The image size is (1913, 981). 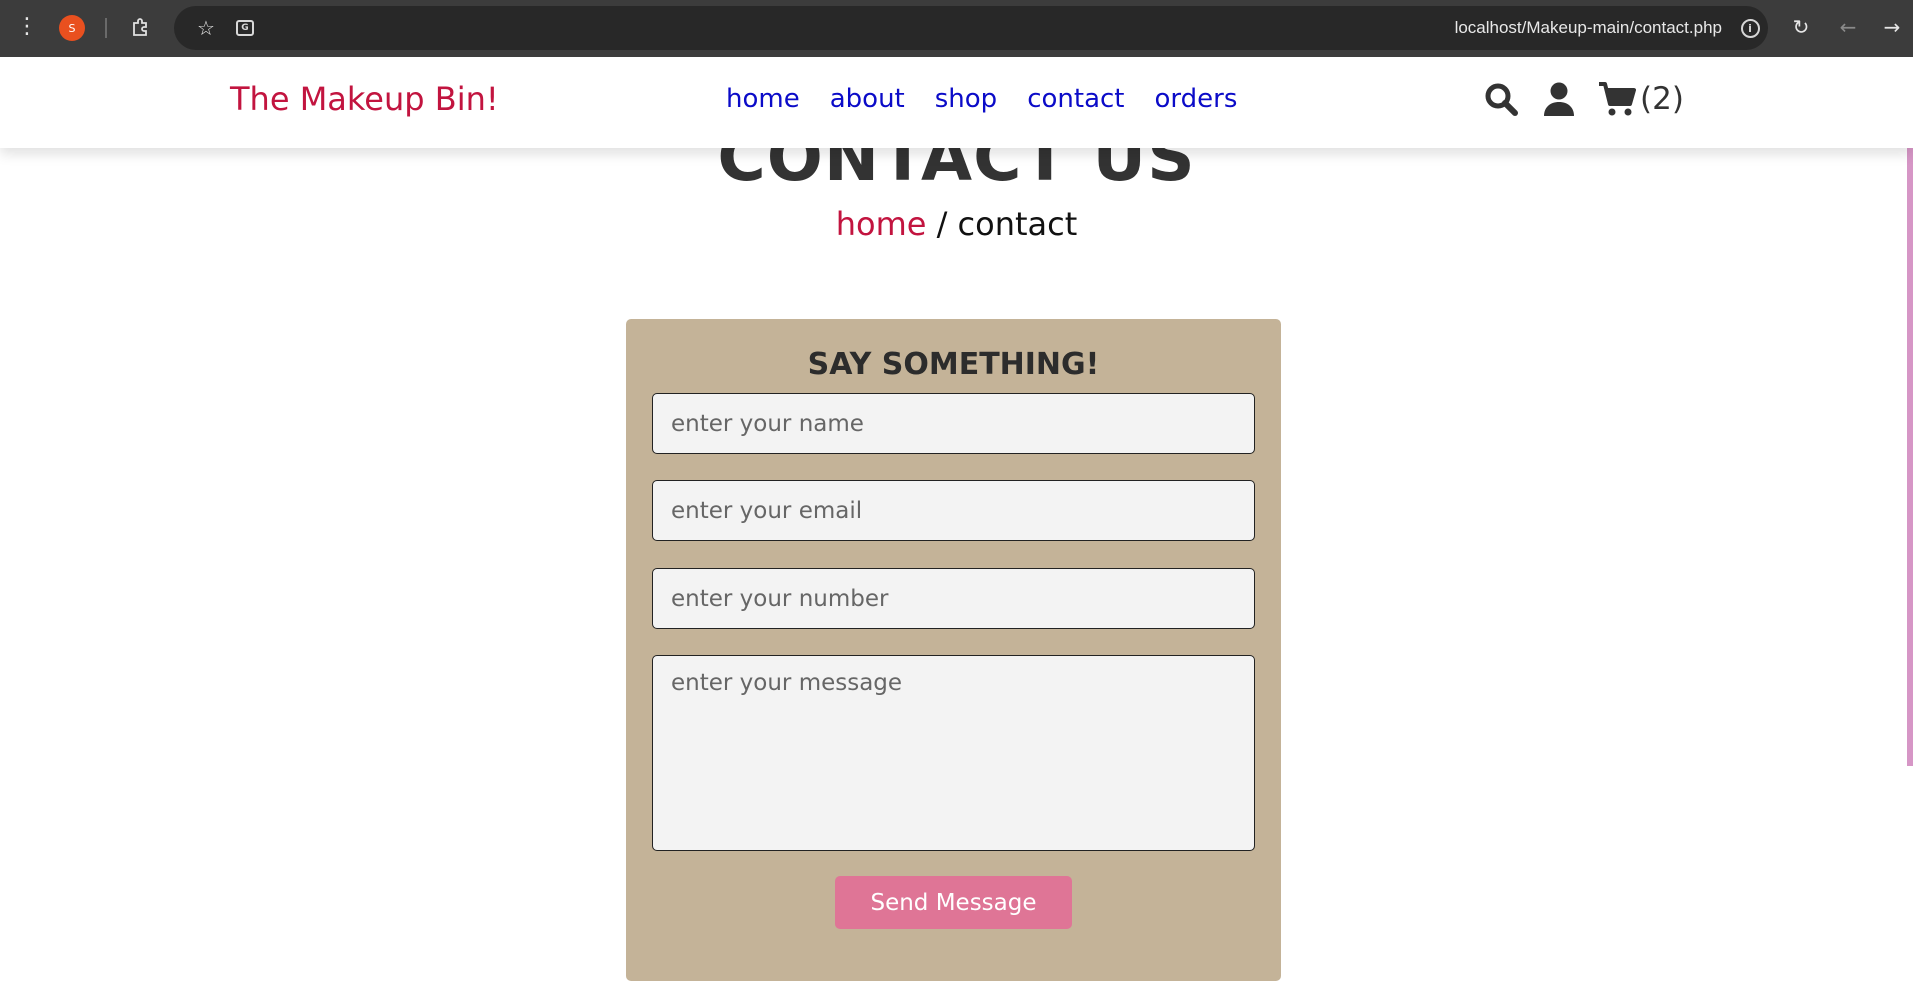 I want to click on email-field, so click(x=953, y=510).